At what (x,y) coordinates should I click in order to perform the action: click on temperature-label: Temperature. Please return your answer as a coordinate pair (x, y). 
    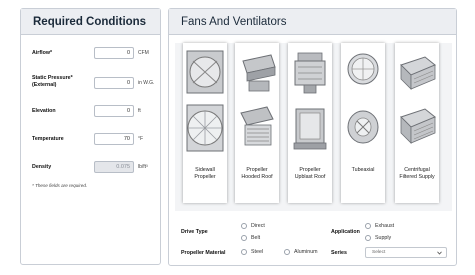
    Looking at the image, I should click on (48, 139).